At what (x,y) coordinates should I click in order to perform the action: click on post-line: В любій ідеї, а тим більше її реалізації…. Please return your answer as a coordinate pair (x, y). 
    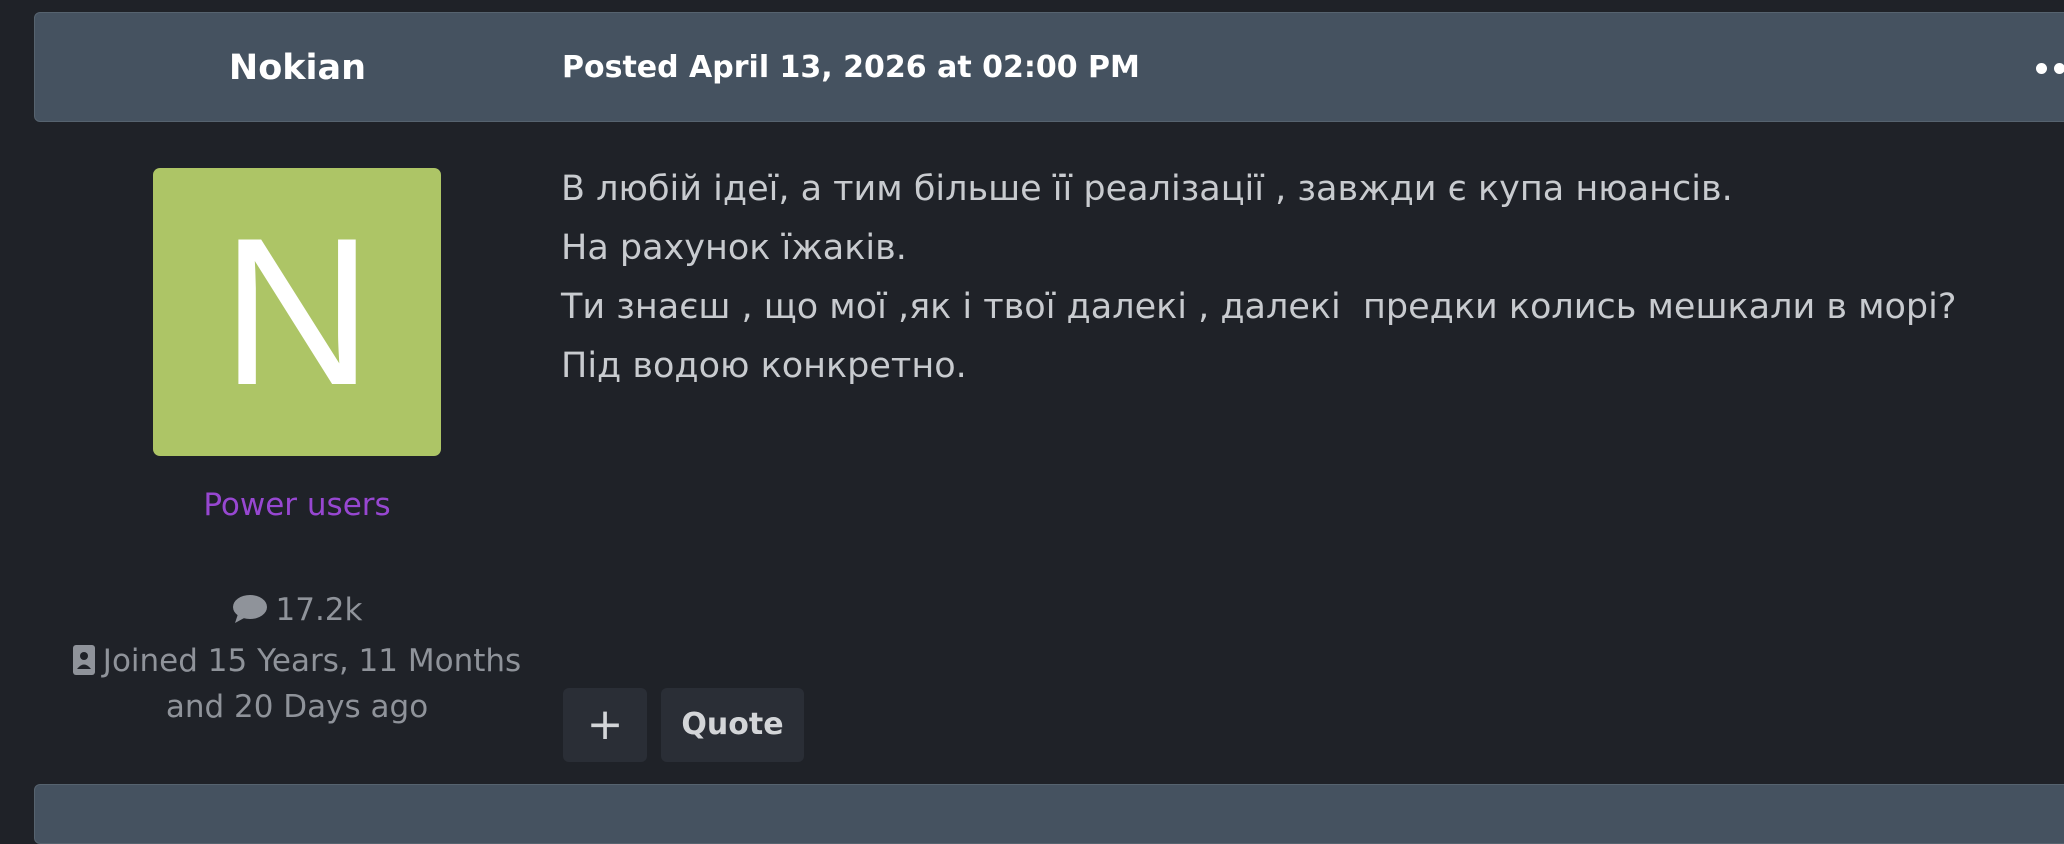
    Looking at the image, I should click on (1147, 189).